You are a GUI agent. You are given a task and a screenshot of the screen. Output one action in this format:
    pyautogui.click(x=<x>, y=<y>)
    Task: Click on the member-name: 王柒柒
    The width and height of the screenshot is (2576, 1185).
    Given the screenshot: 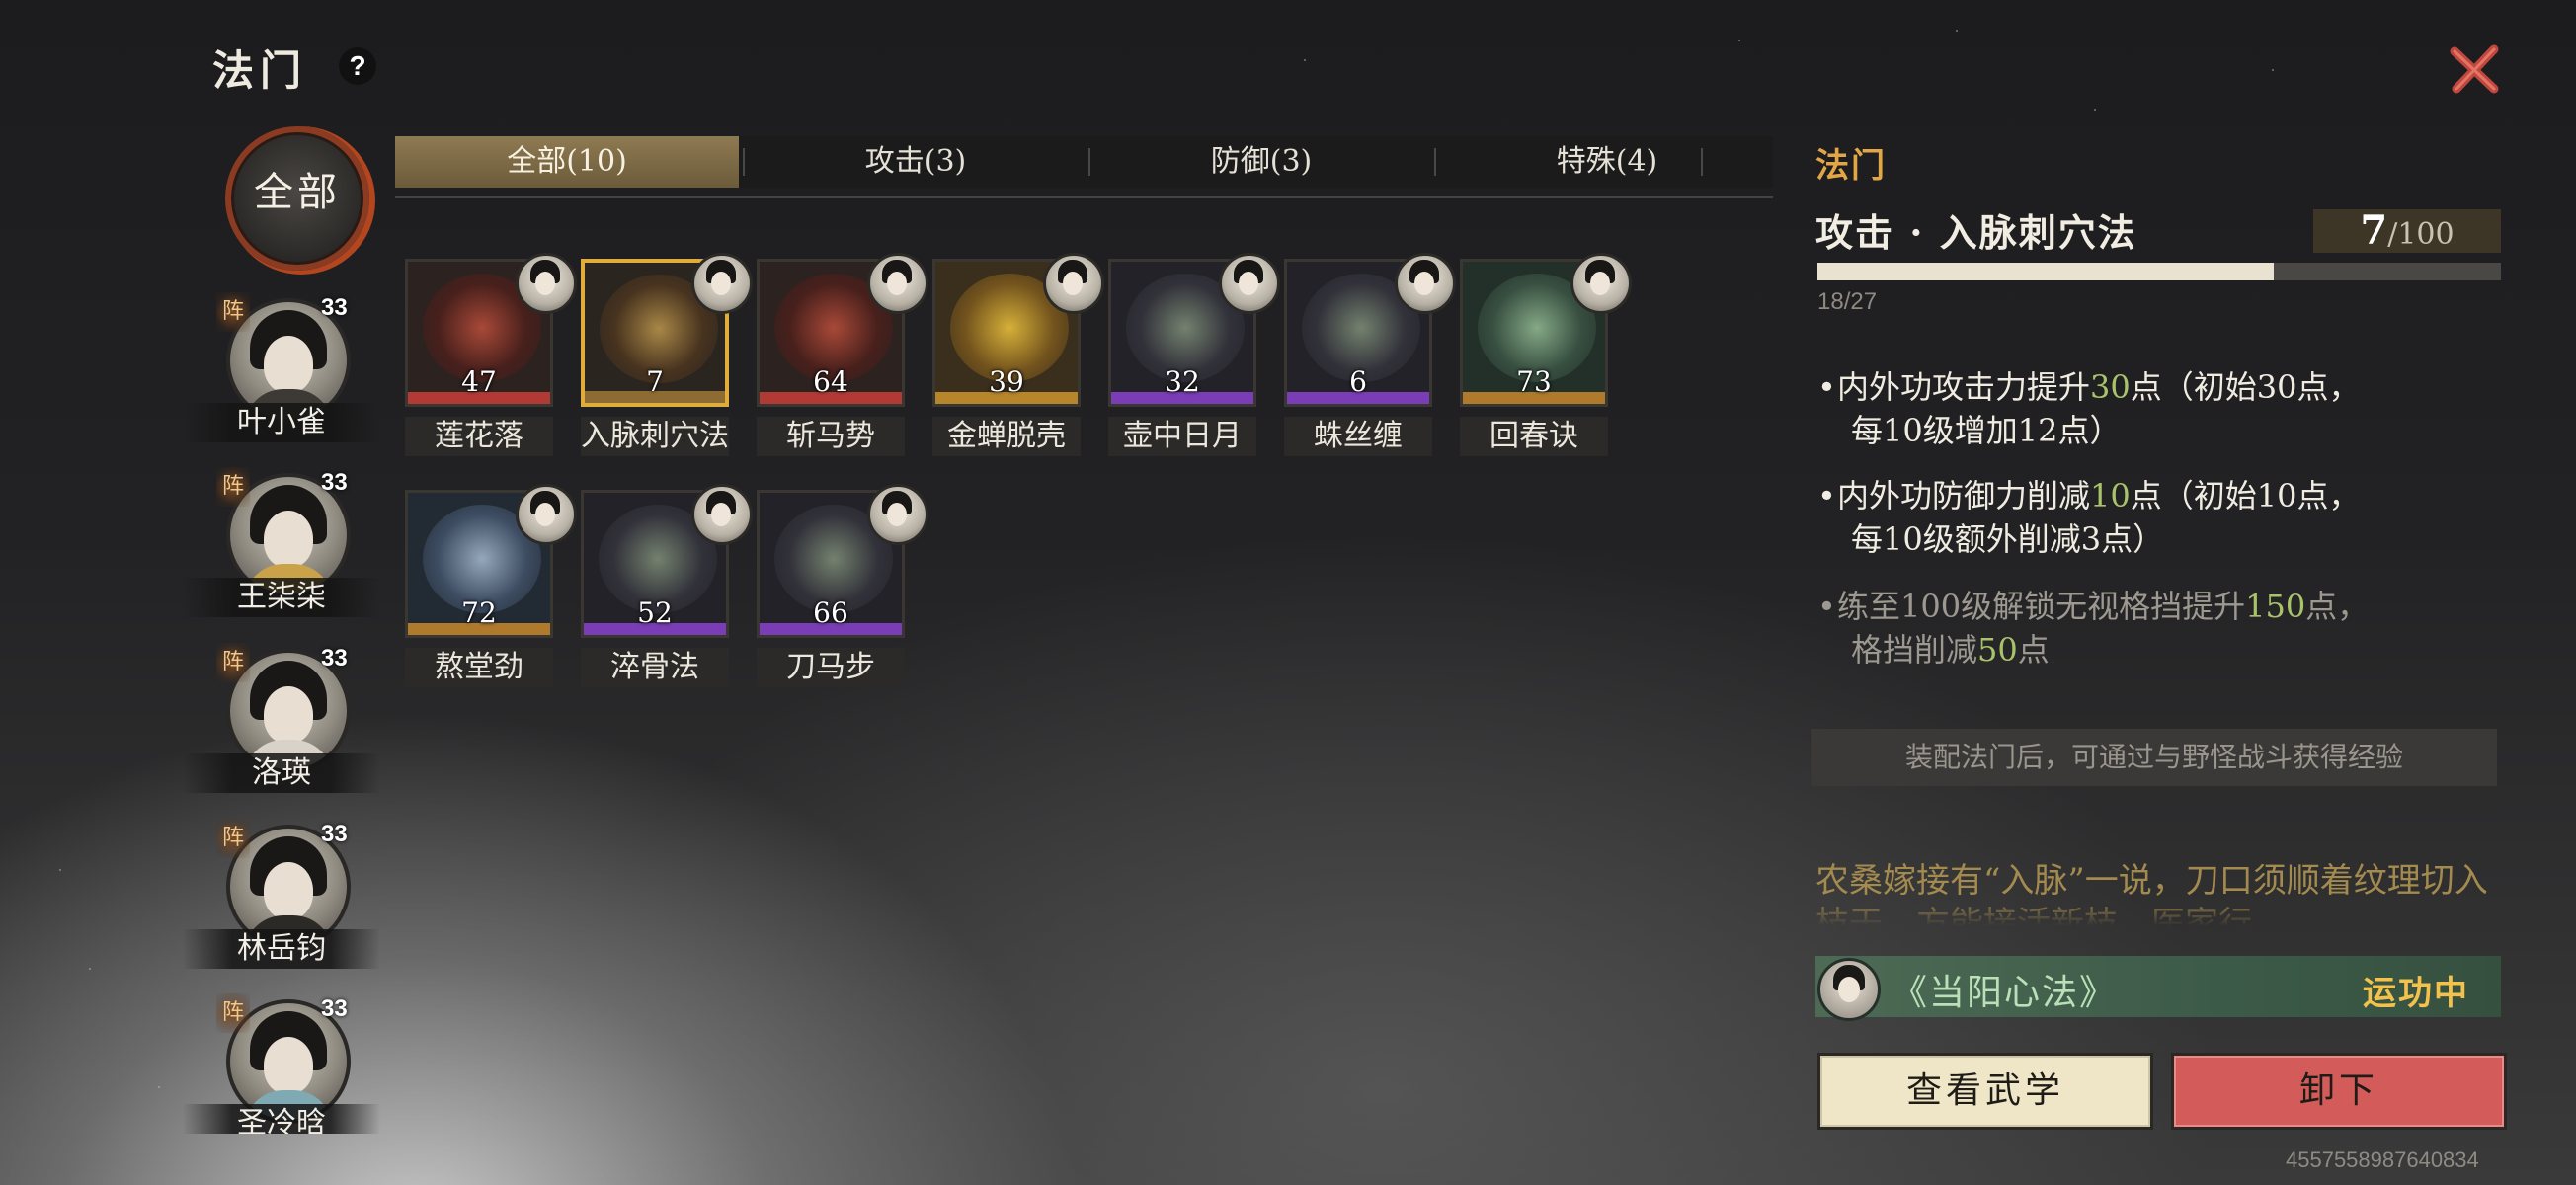 What is the action you would take?
    pyautogui.click(x=281, y=597)
    